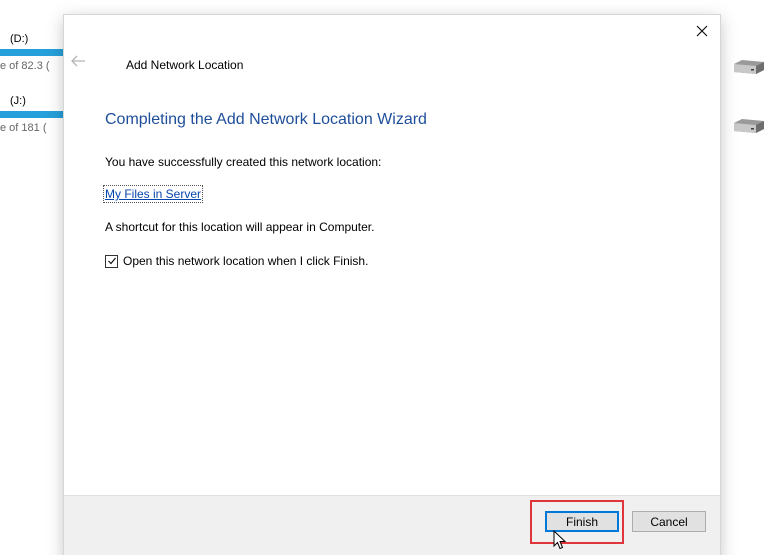 The width and height of the screenshot is (769, 555). I want to click on close-icon, so click(702, 31).